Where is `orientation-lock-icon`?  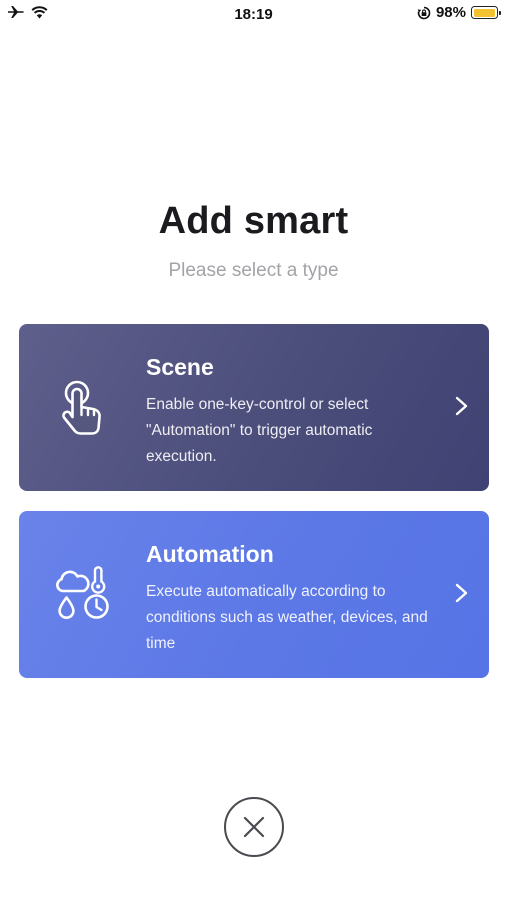
orientation-lock-icon is located at coordinates (424, 12).